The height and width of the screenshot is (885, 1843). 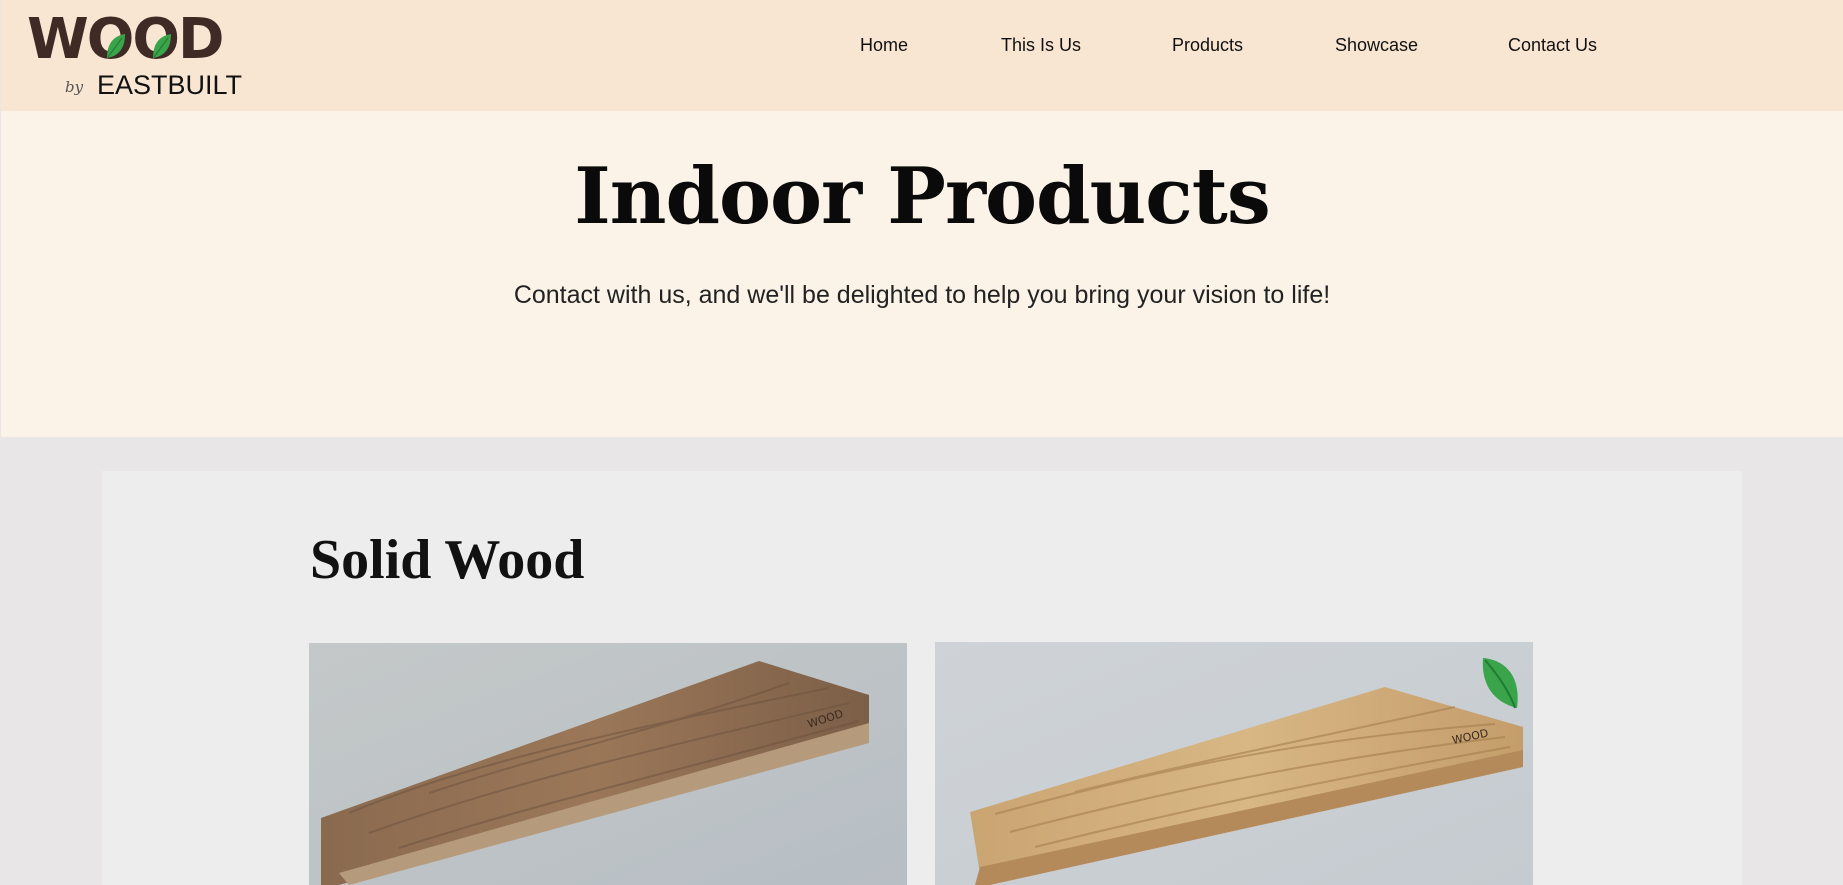 What do you see at coordinates (447, 560) in the screenshot?
I see `section-title: Solid Wood` at bounding box center [447, 560].